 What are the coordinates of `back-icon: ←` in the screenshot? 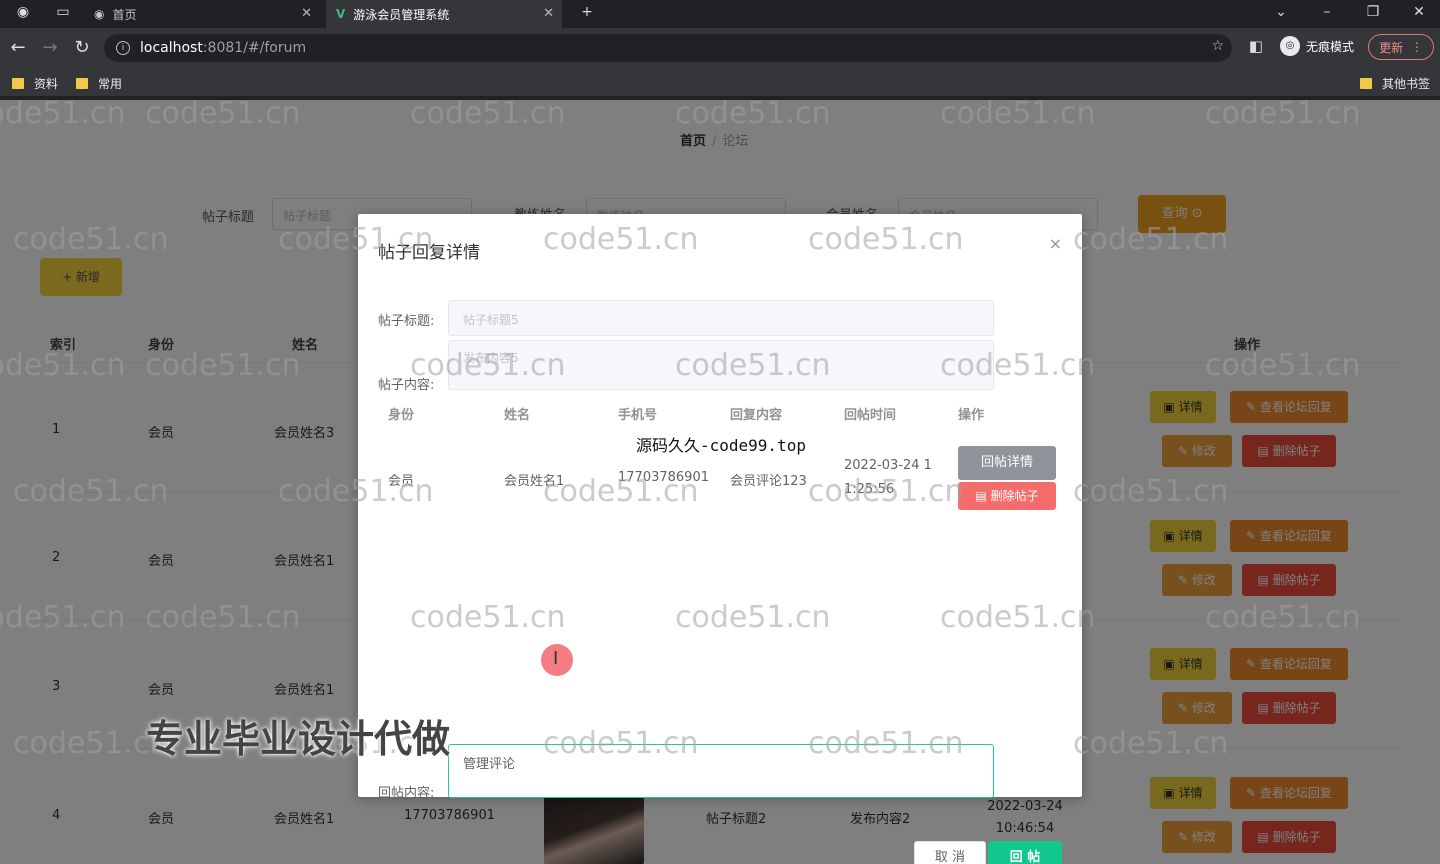 It's located at (18, 47).